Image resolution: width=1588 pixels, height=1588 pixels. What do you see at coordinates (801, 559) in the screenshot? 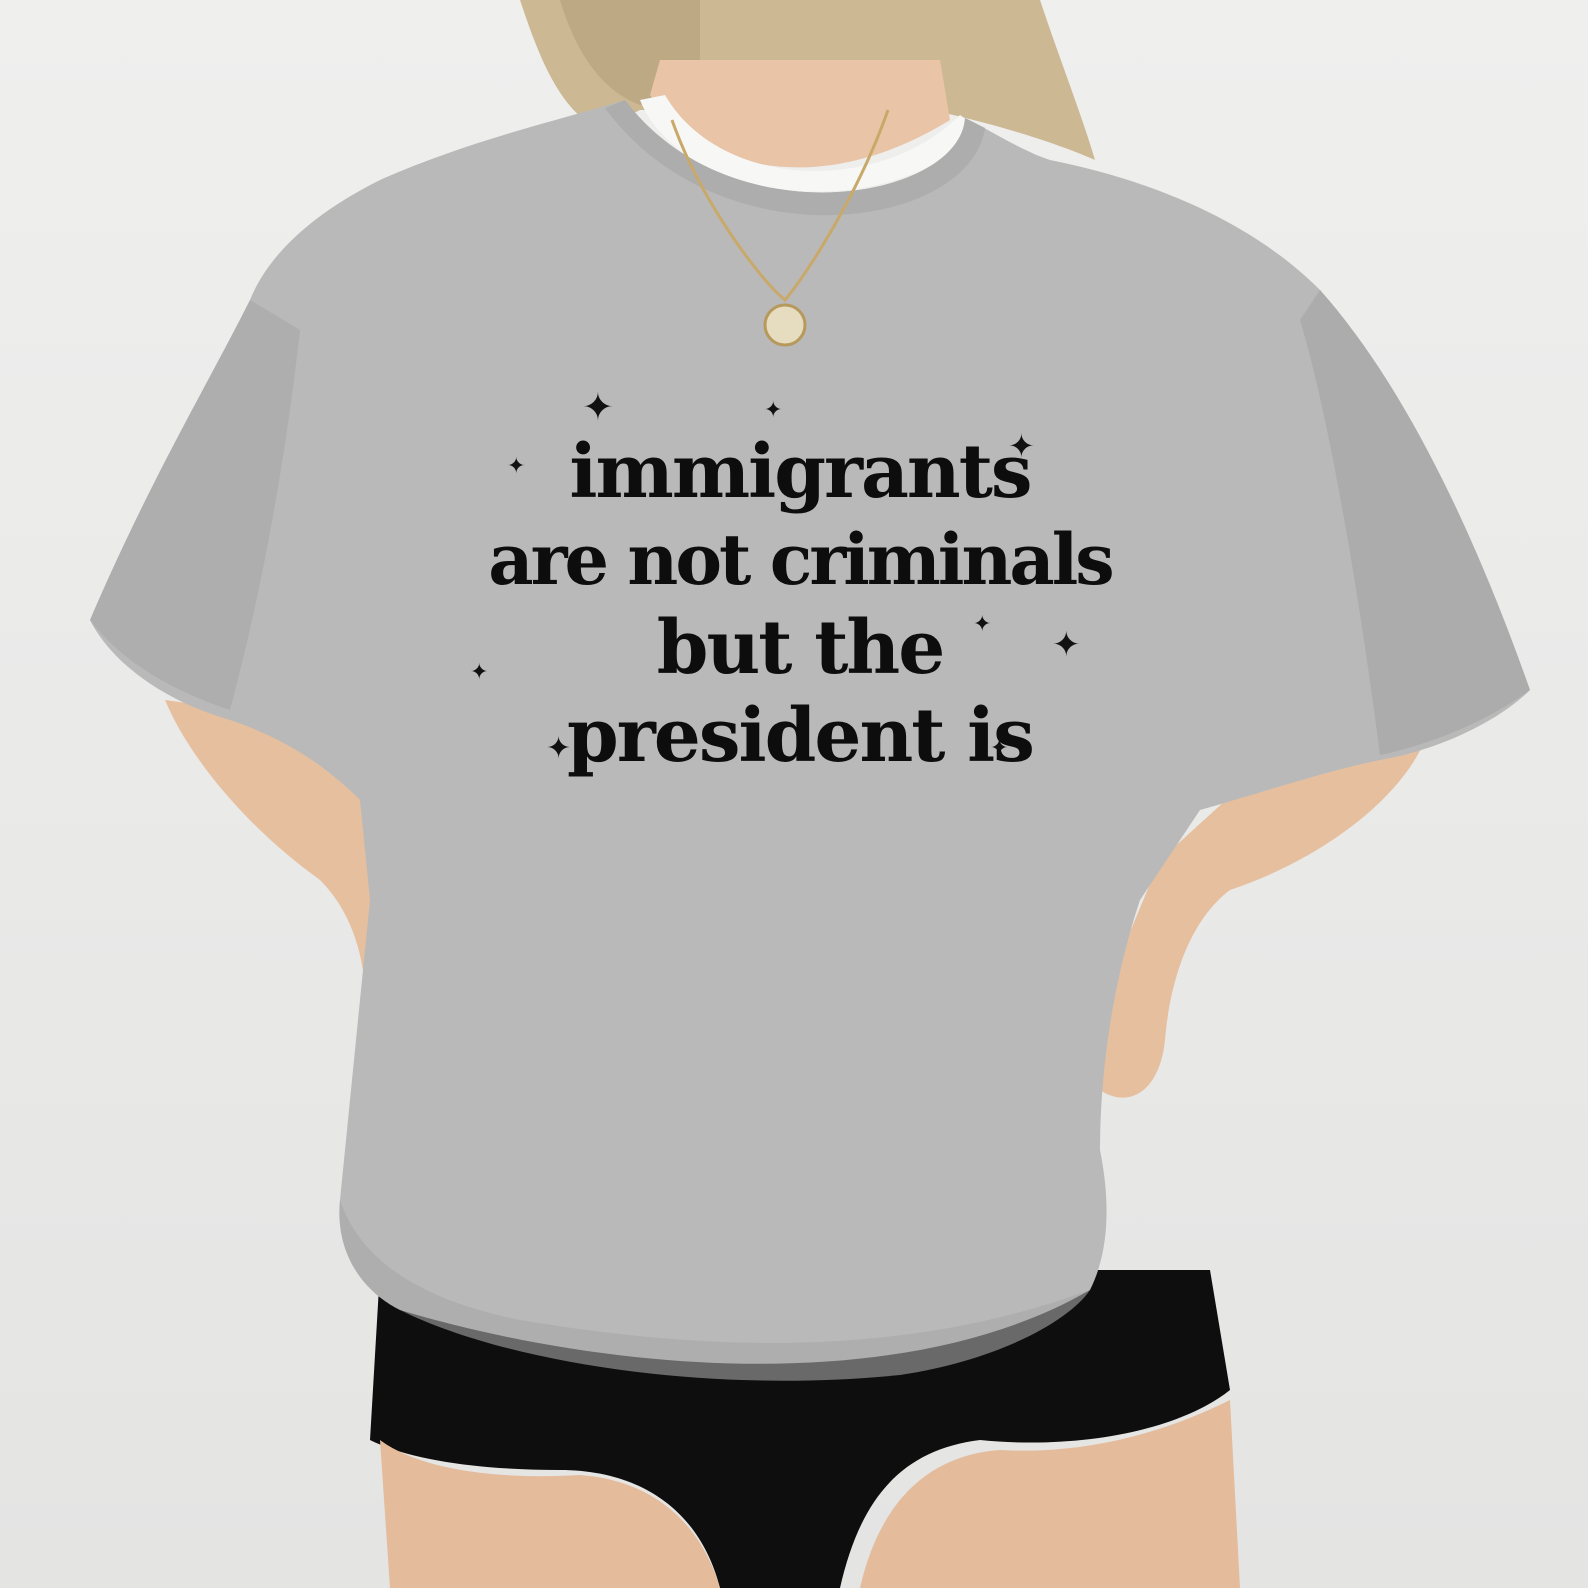
I see `slogan-line-2: are not criminals` at bounding box center [801, 559].